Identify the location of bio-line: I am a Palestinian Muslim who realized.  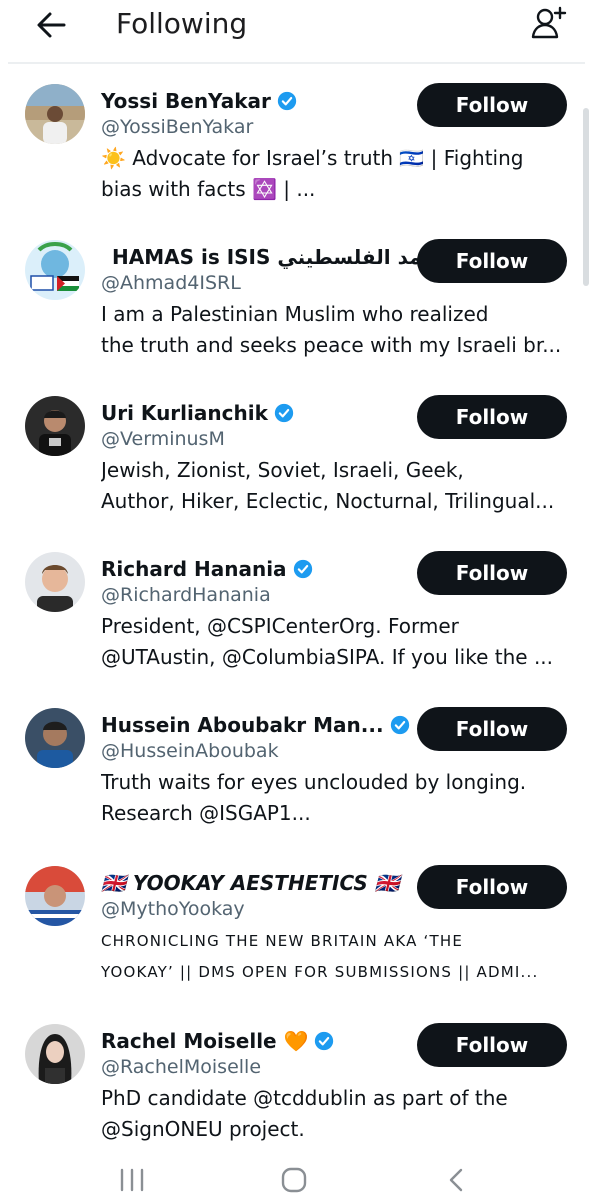
(295, 314).